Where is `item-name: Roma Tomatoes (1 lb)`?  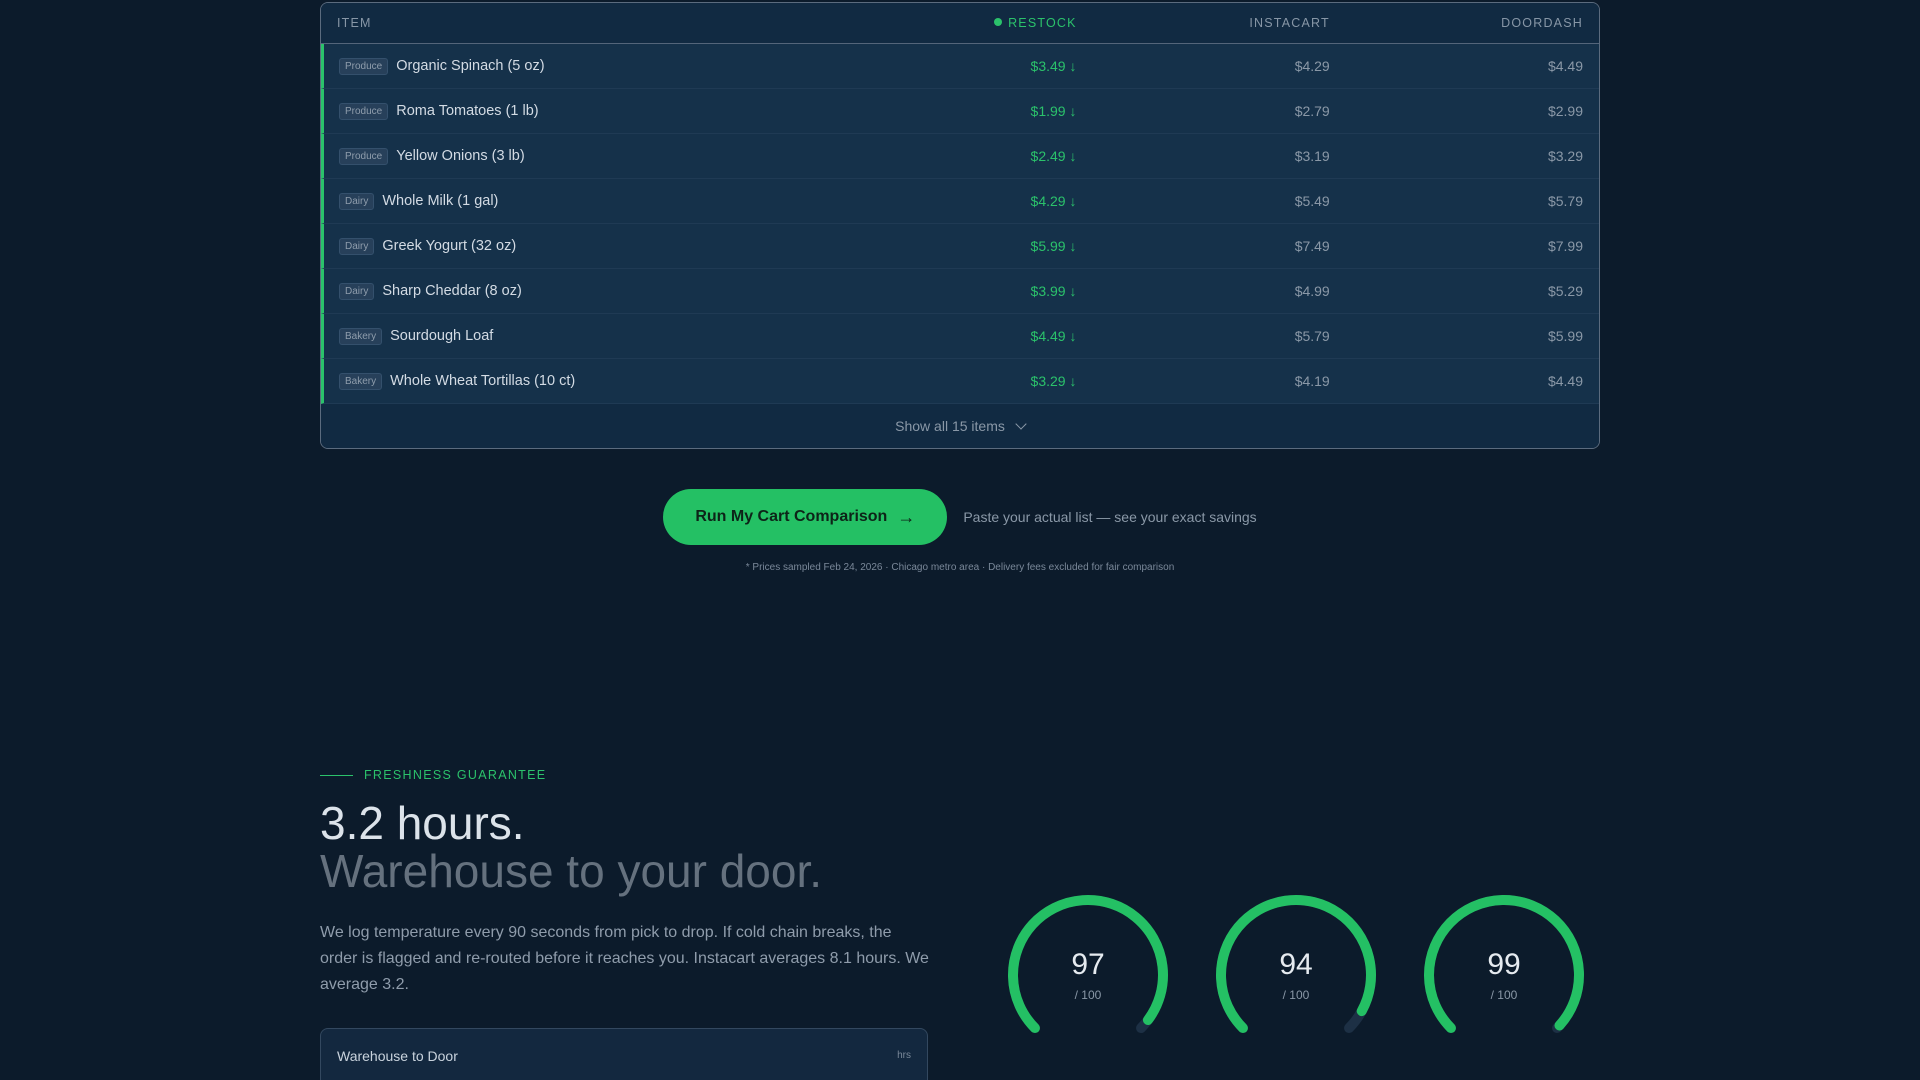 item-name: Roma Tomatoes (1 lb) is located at coordinates (467, 111).